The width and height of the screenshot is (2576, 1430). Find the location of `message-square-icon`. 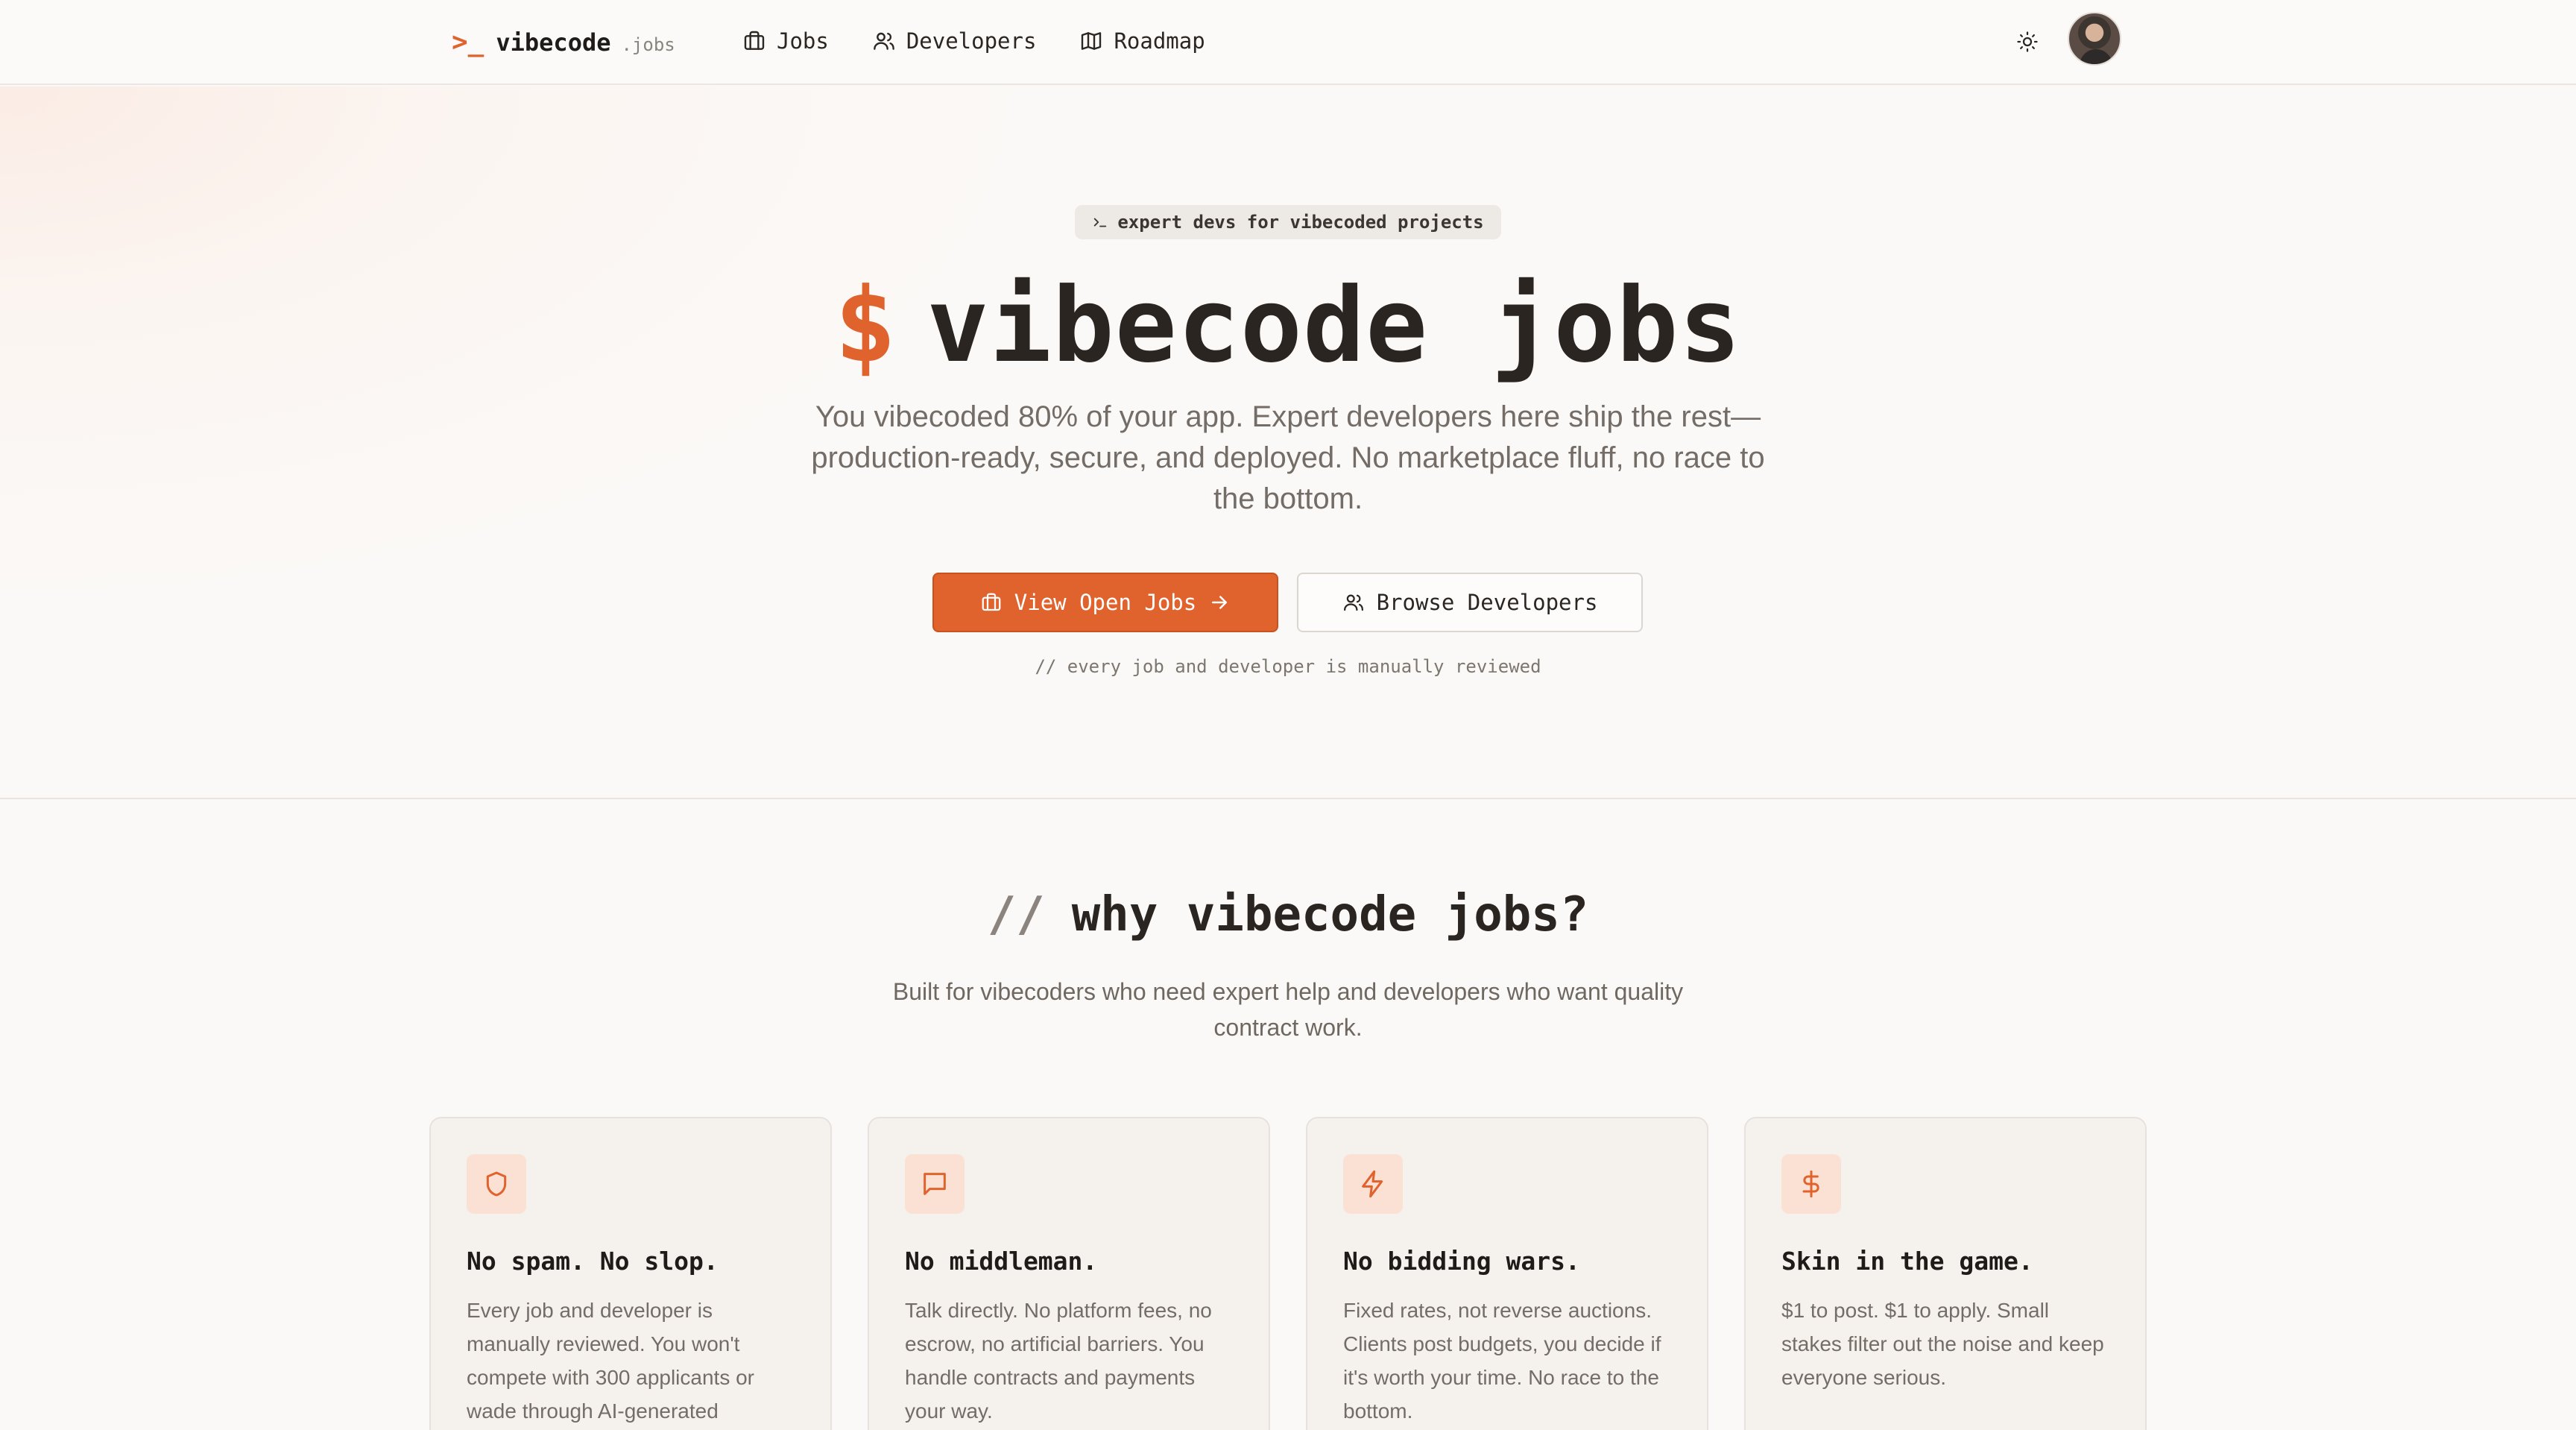

message-square-icon is located at coordinates (935, 1184).